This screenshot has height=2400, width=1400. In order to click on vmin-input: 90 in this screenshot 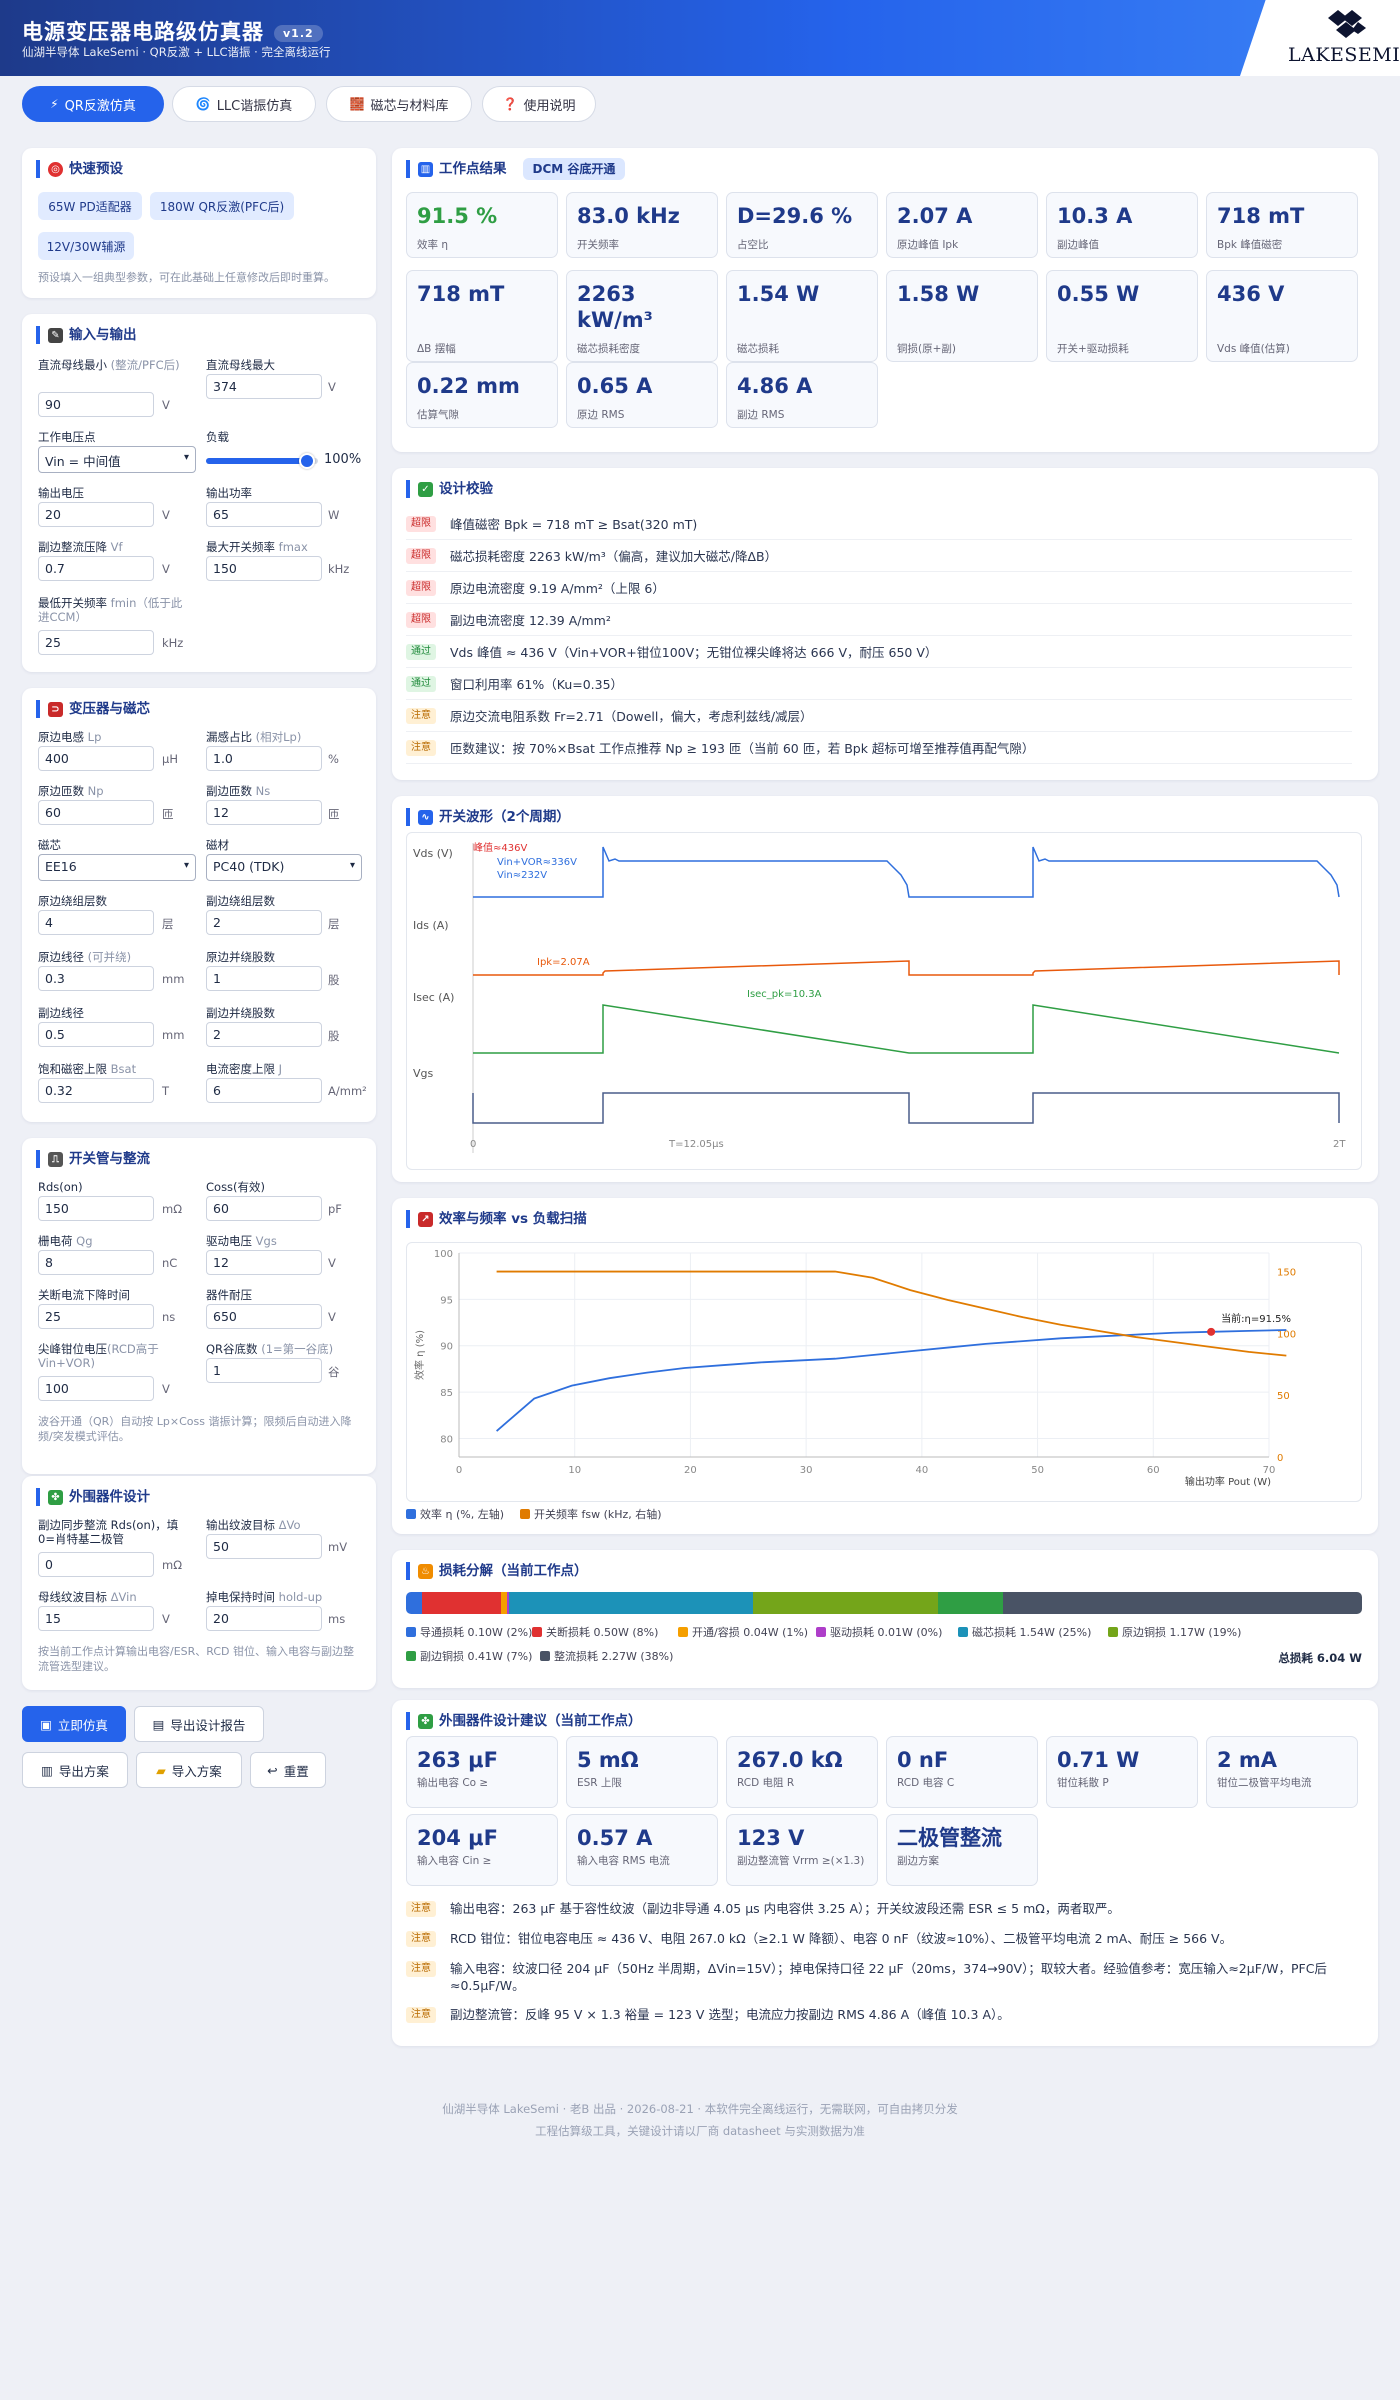, I will do `click(96, 404)`.